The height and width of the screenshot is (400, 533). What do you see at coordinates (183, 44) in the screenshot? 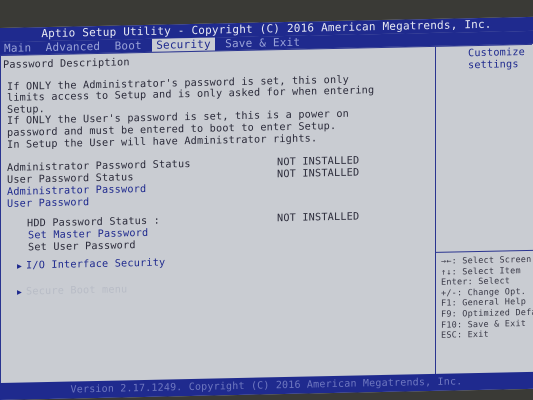
I see `tab-security: Security` at bounding box center [183, 44].